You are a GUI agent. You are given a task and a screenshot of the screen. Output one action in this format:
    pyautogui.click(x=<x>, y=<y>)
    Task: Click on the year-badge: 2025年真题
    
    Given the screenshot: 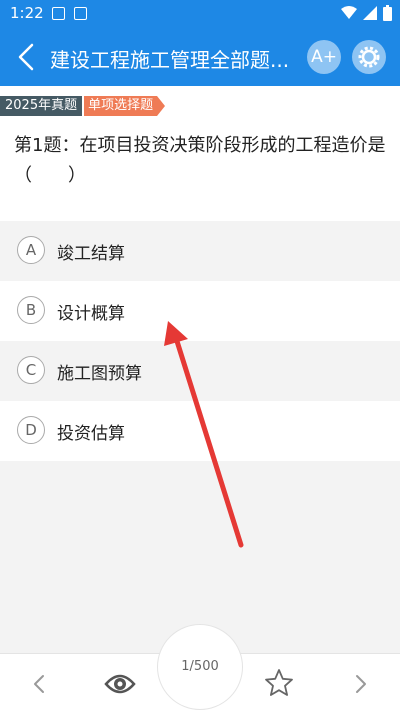 What is the action you would take?
    pyautogui.click(x=41, y=106)
    